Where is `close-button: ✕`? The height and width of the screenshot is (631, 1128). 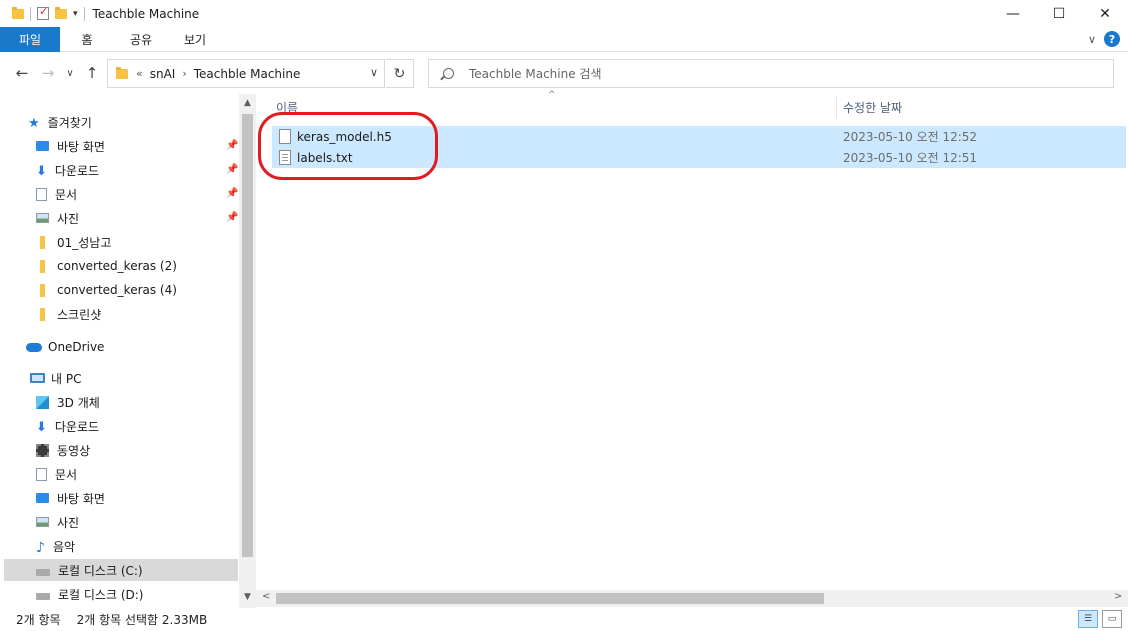 close-button: ✕ is located at coordinates (1105, 13).